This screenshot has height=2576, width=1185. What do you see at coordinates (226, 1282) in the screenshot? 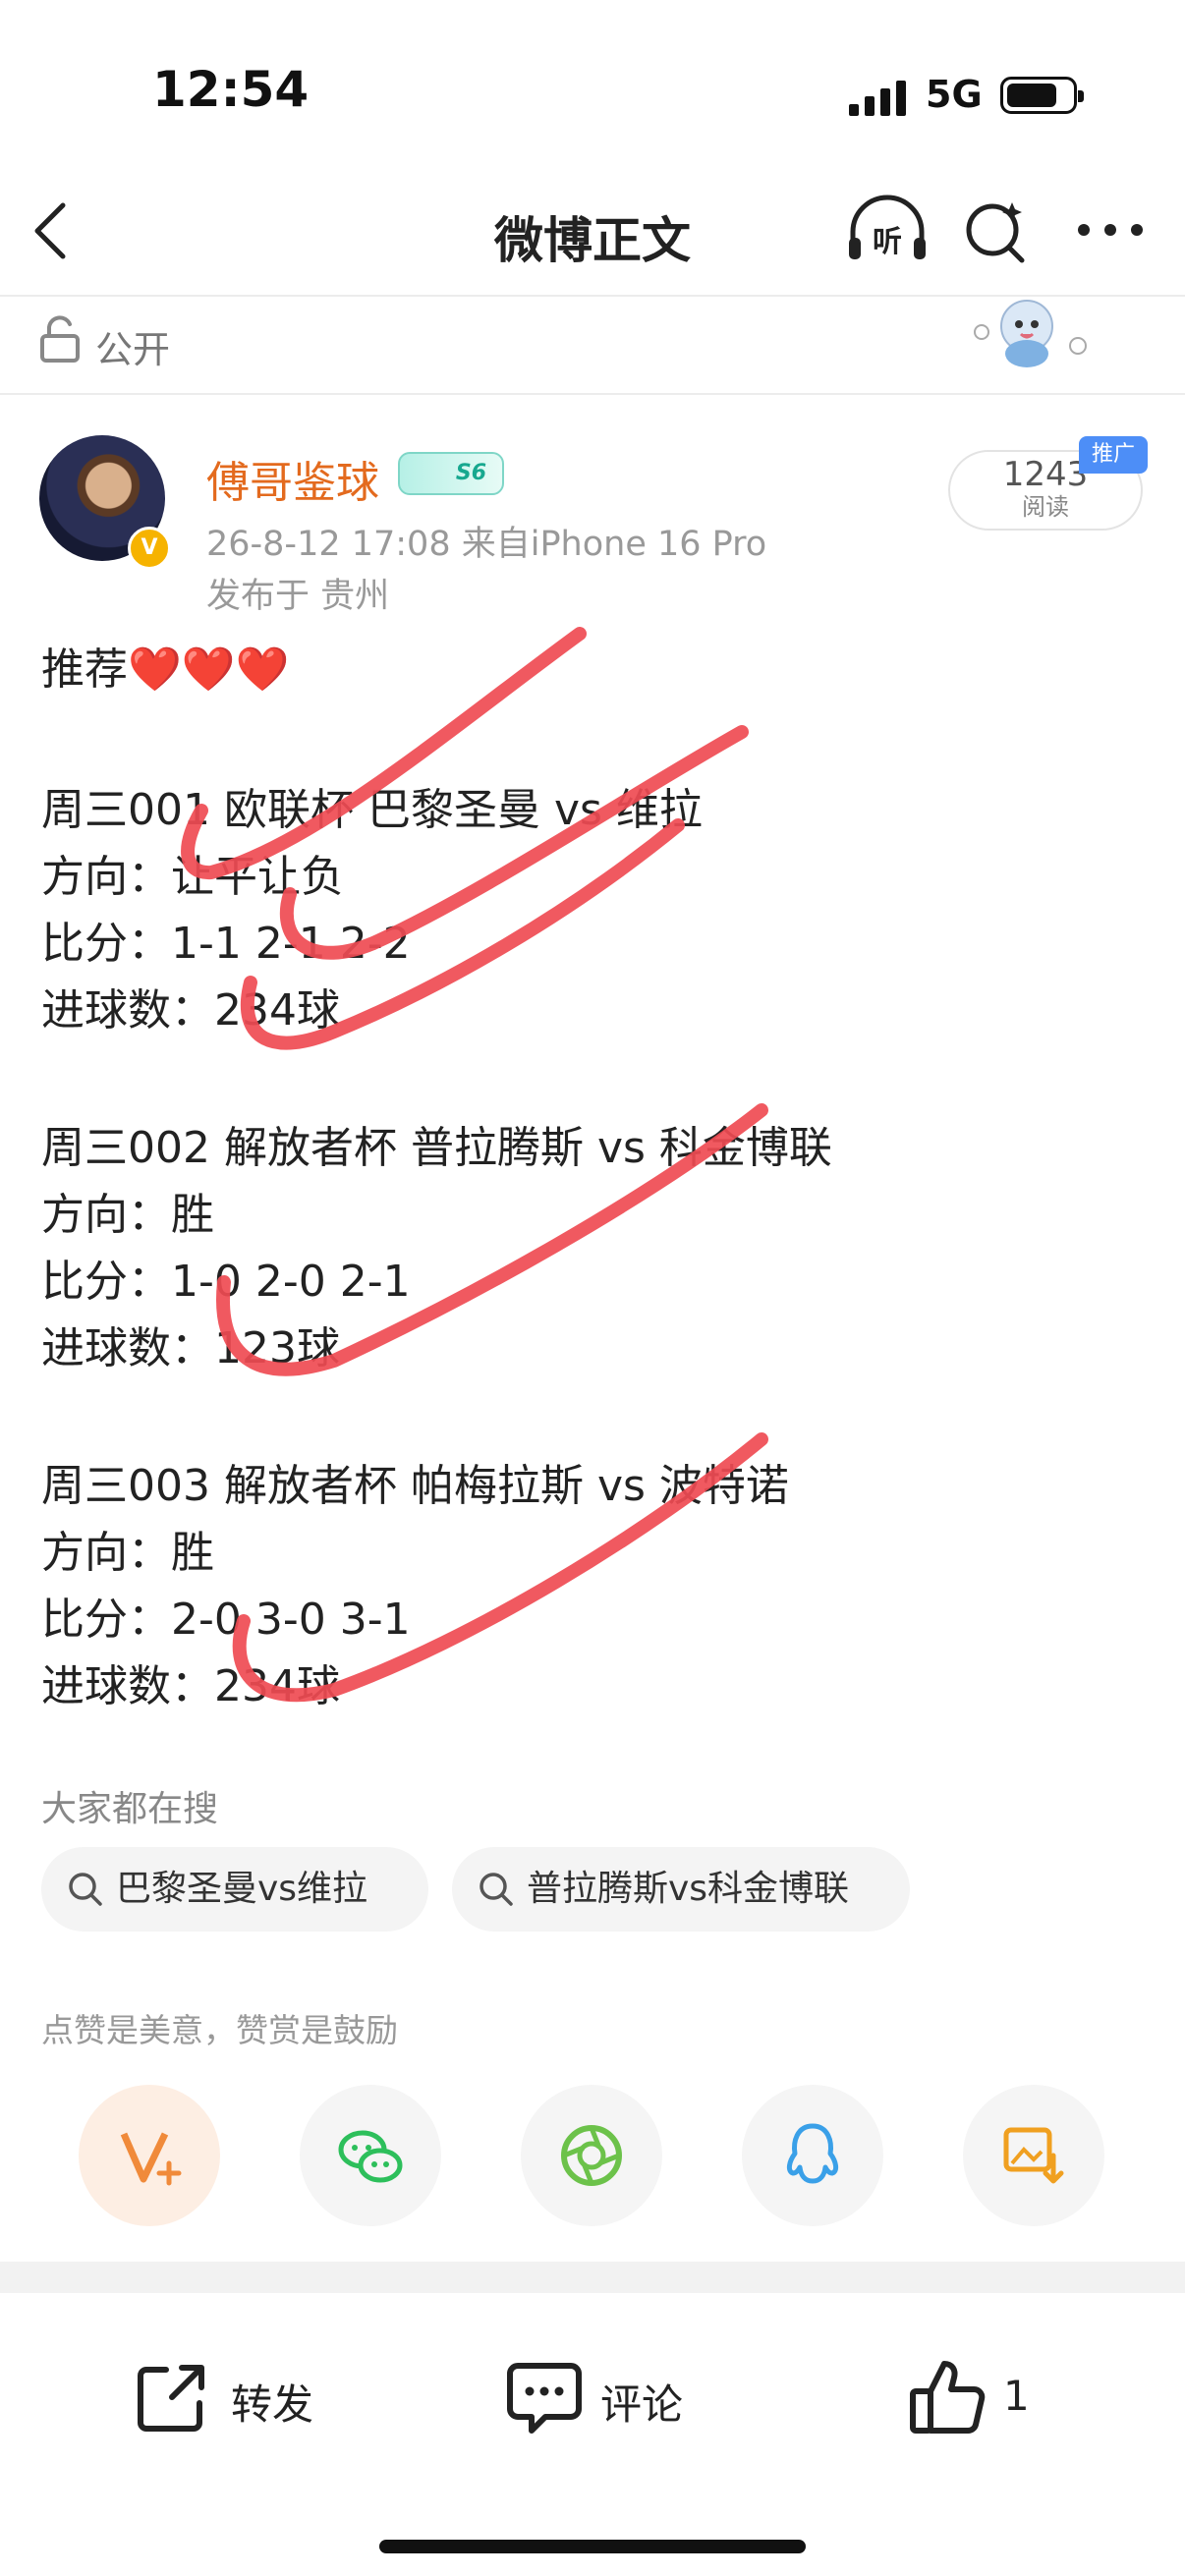
I see `match-score: 比分：1-0 2-0 2-1` at bounding box center [226, 1282].